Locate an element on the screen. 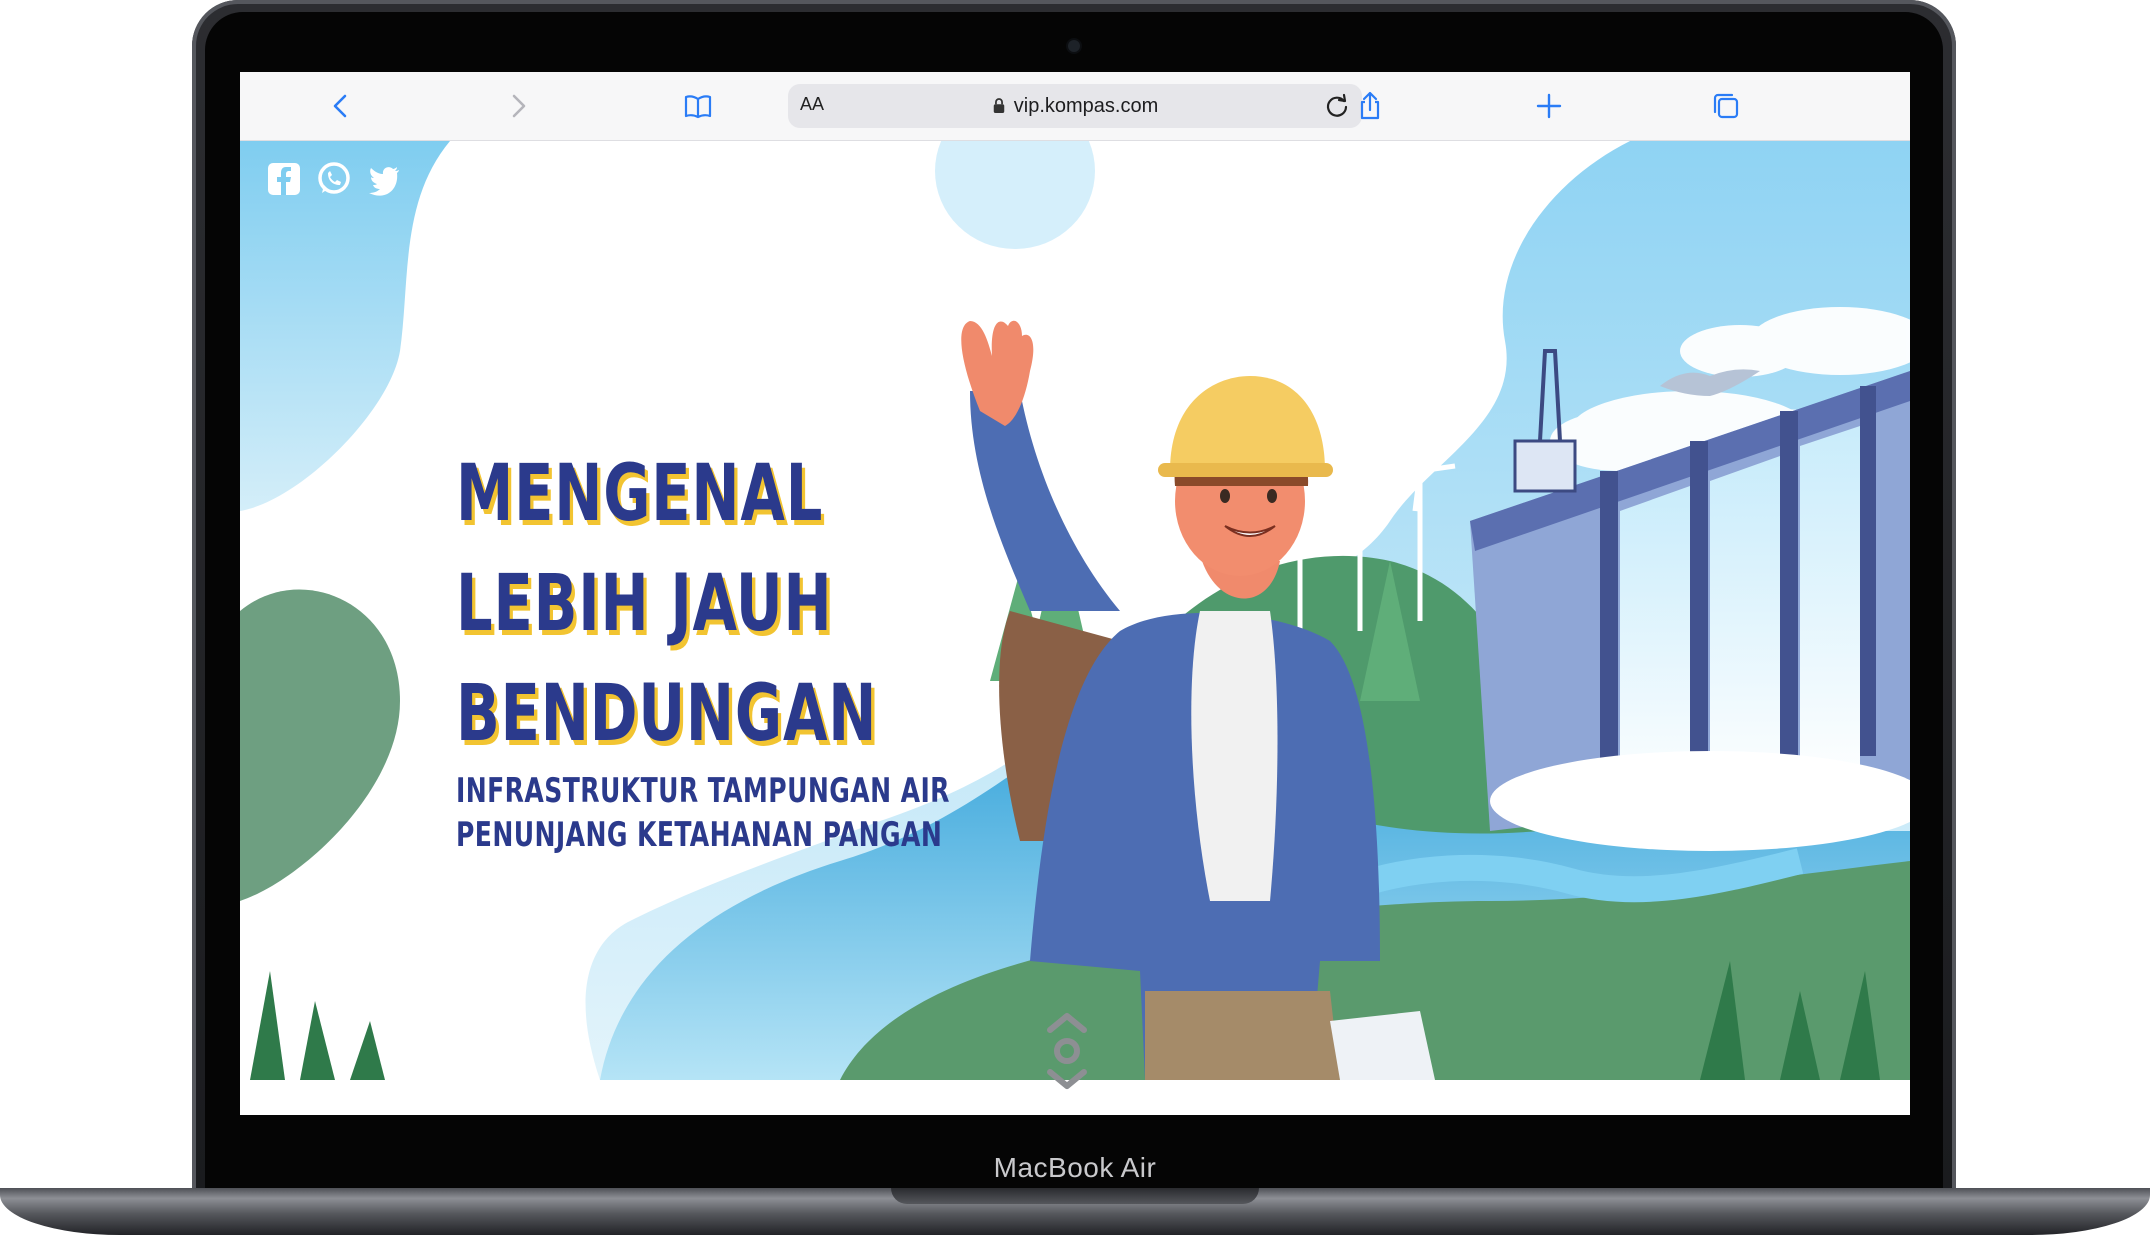 This screenshot has height=1235, width=2150. scroll-indicator-icon is located at coordinates (1067, 1051).